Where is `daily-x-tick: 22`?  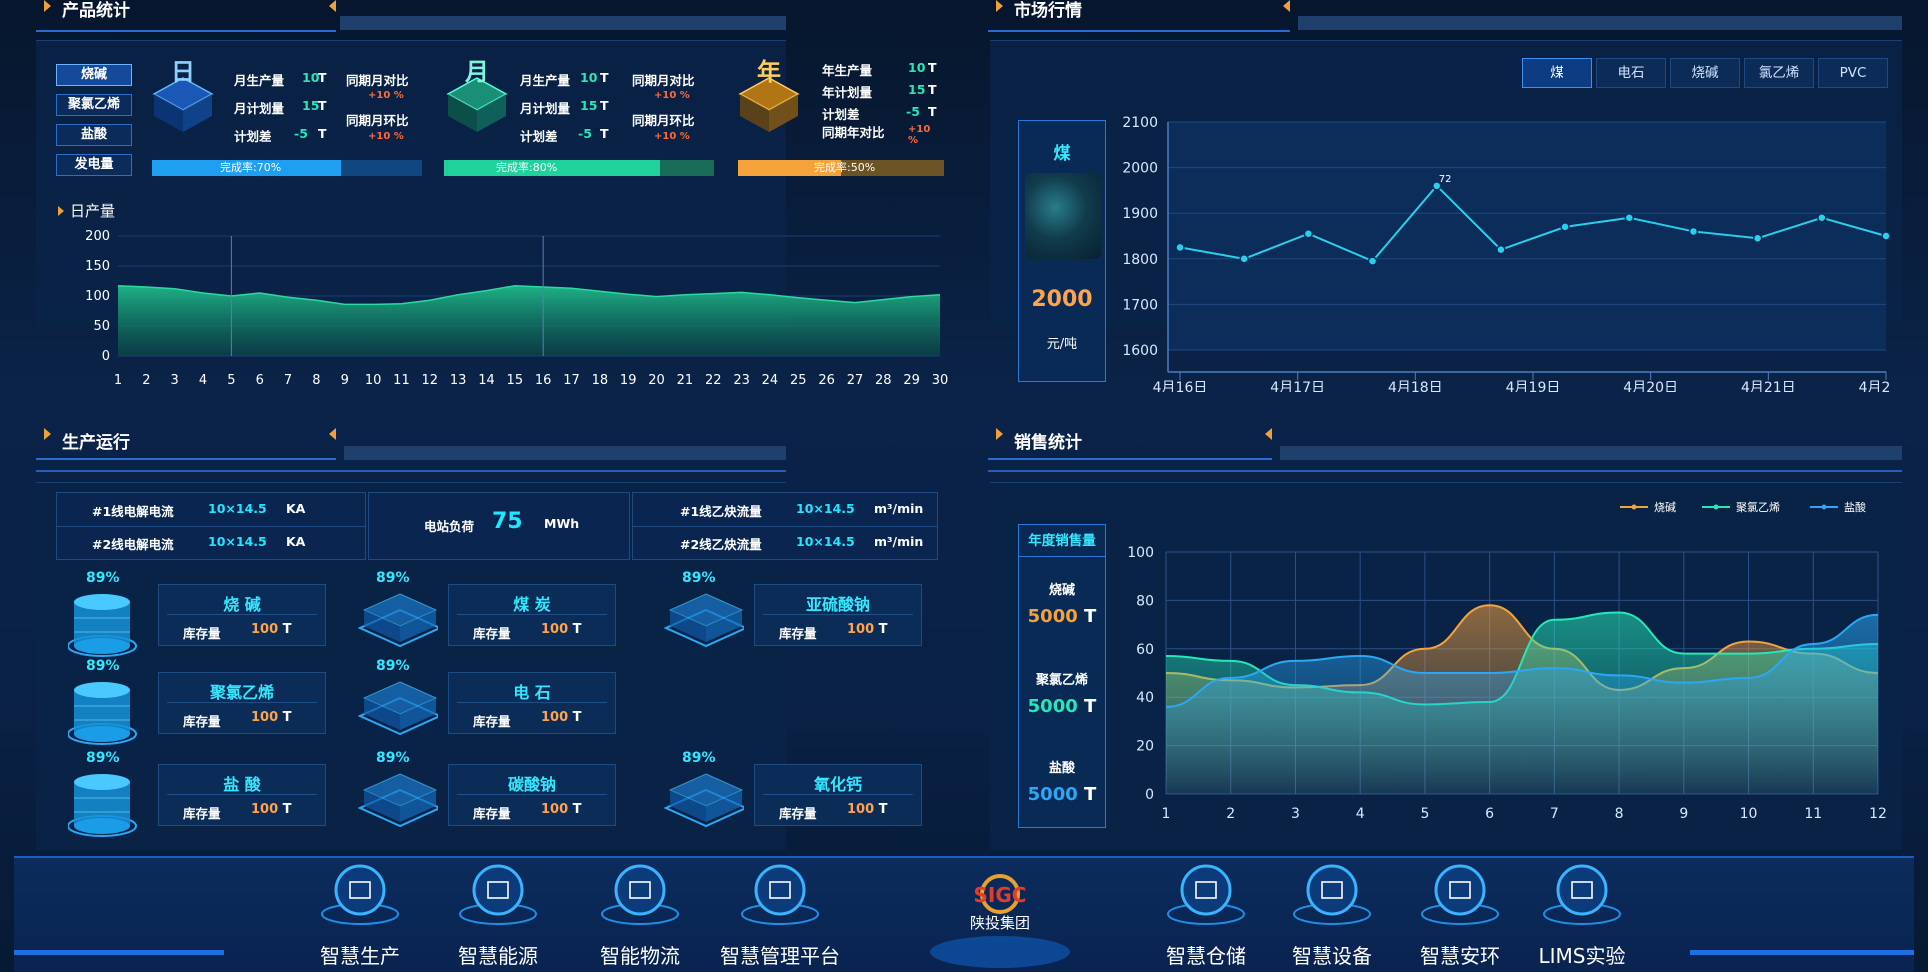
daily-x-tick: 22 is located at coordinates (713, 380).